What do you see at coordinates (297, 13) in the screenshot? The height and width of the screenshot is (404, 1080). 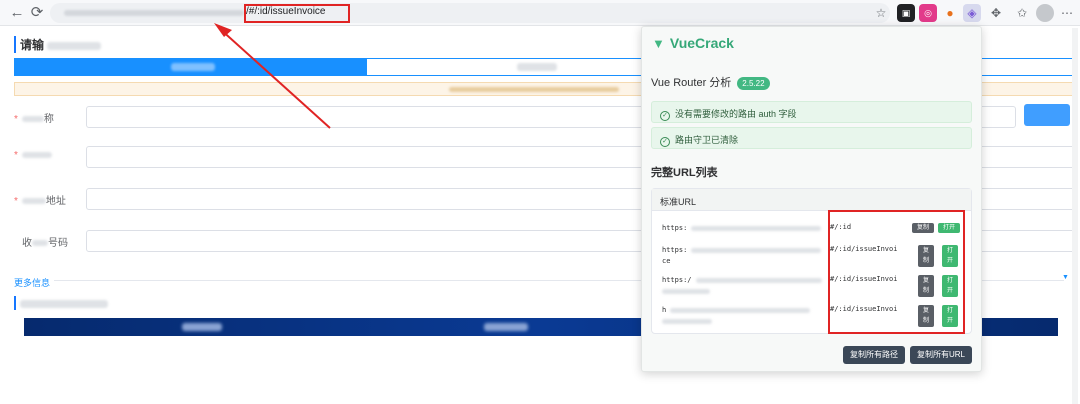 I see `url-annotation-box` at bounding box center [297, 13].